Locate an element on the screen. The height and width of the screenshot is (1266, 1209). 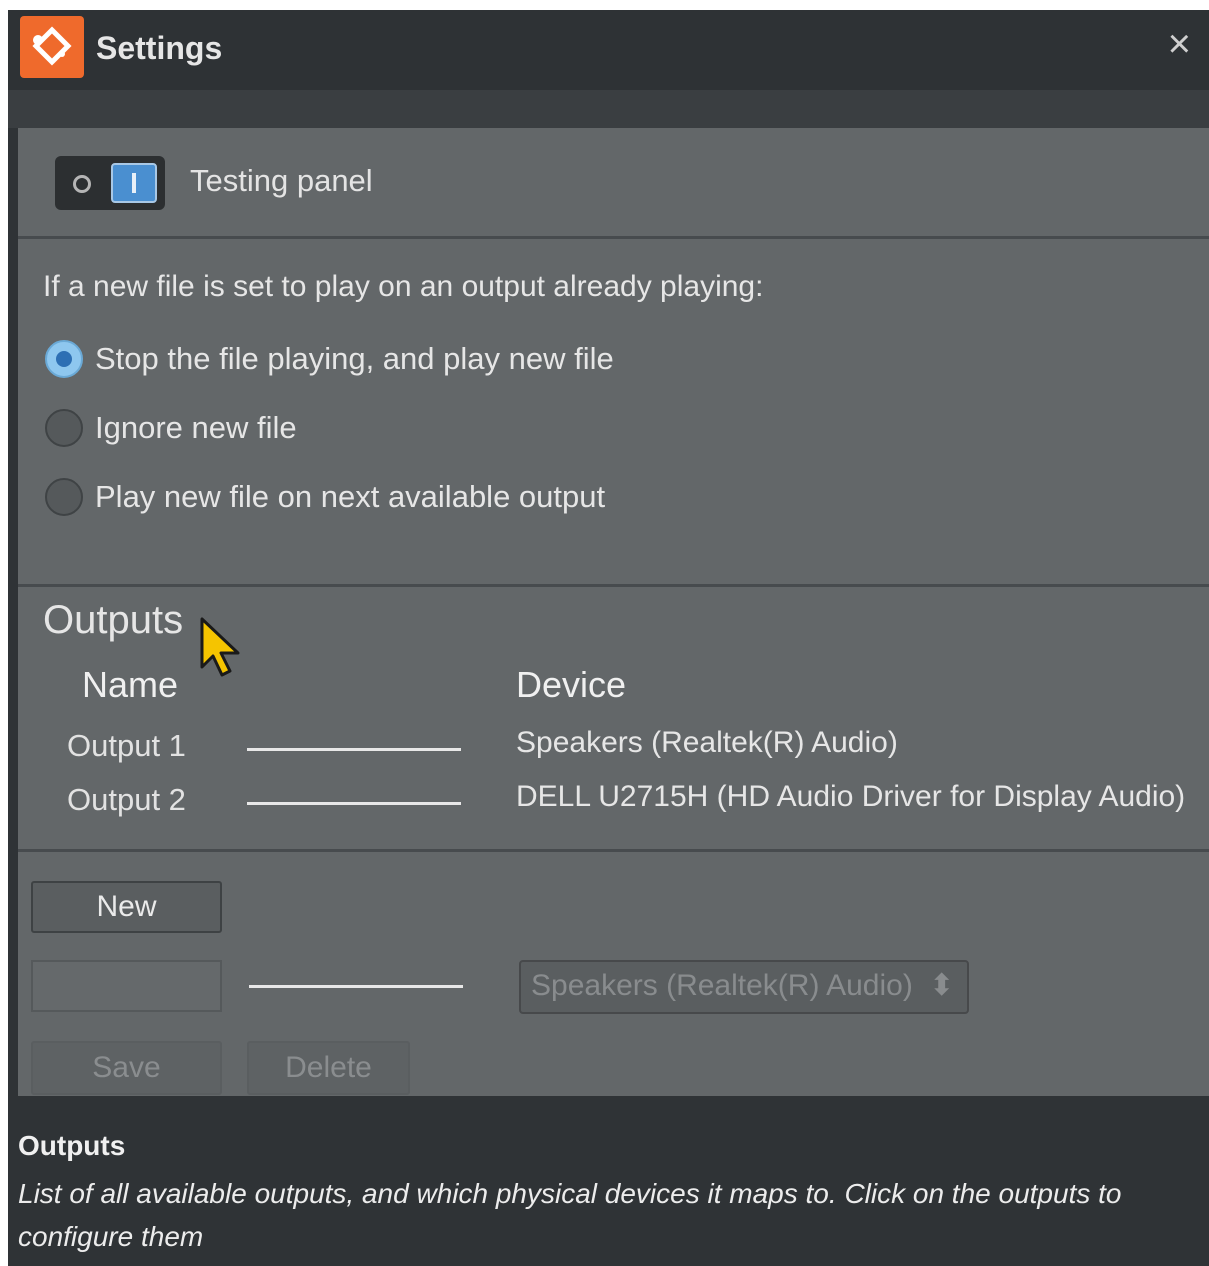
edit-row-connector is located at coordinates (356, 986).